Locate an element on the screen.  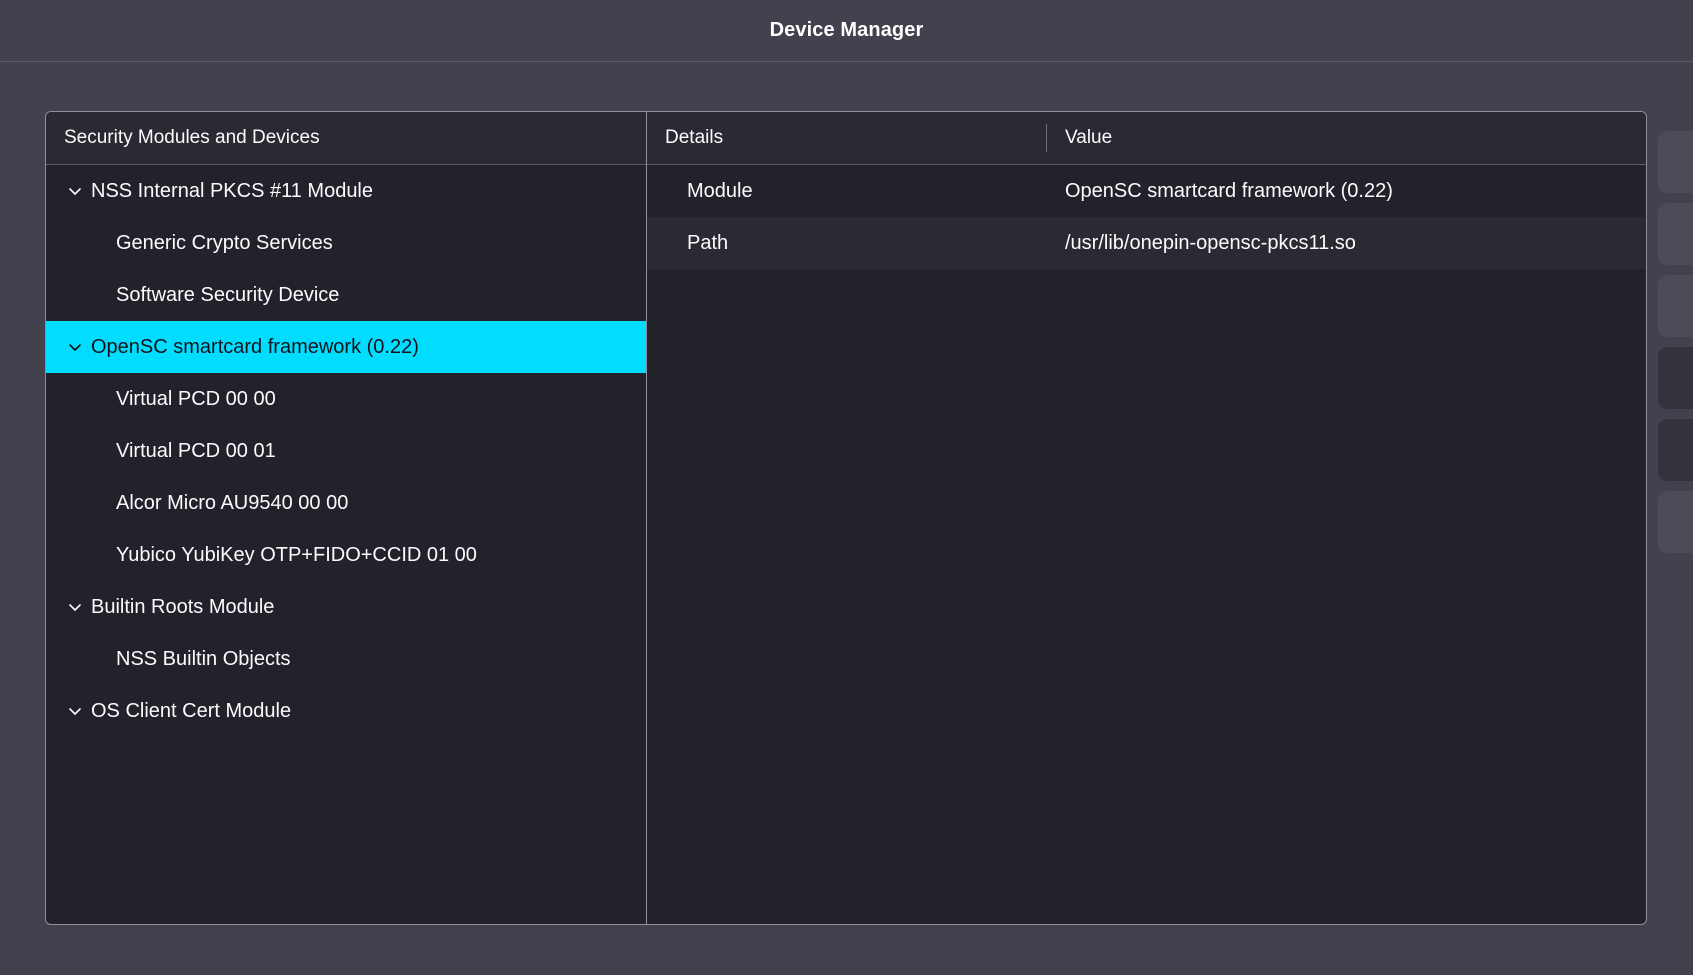
security-modules-header: Security Modules and Devices is located at coordinates (346, 138).